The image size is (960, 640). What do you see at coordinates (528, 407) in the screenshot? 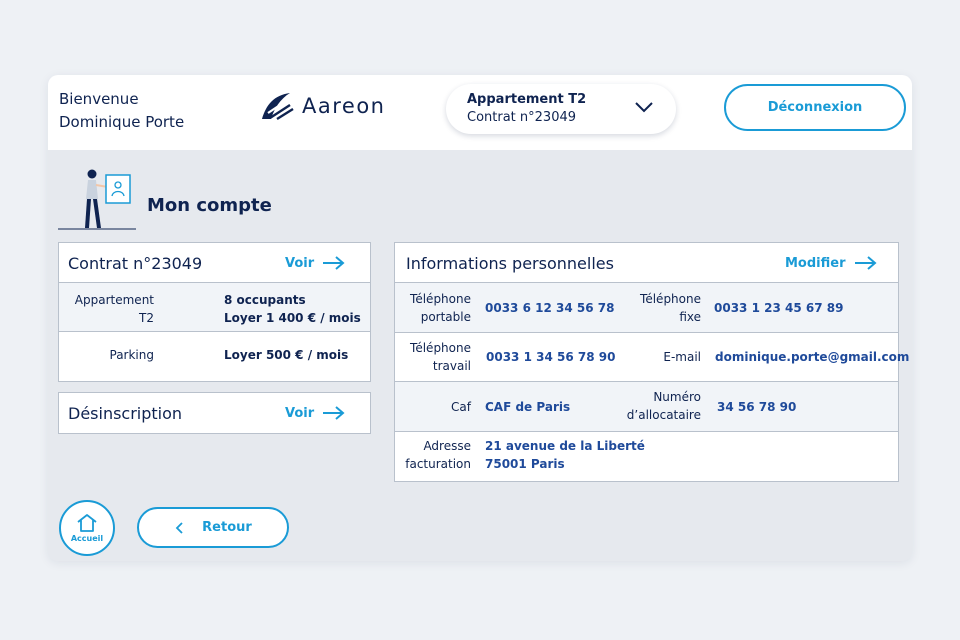
I see `caf-value: CAF de Paris` at bounding box center [528, 407].